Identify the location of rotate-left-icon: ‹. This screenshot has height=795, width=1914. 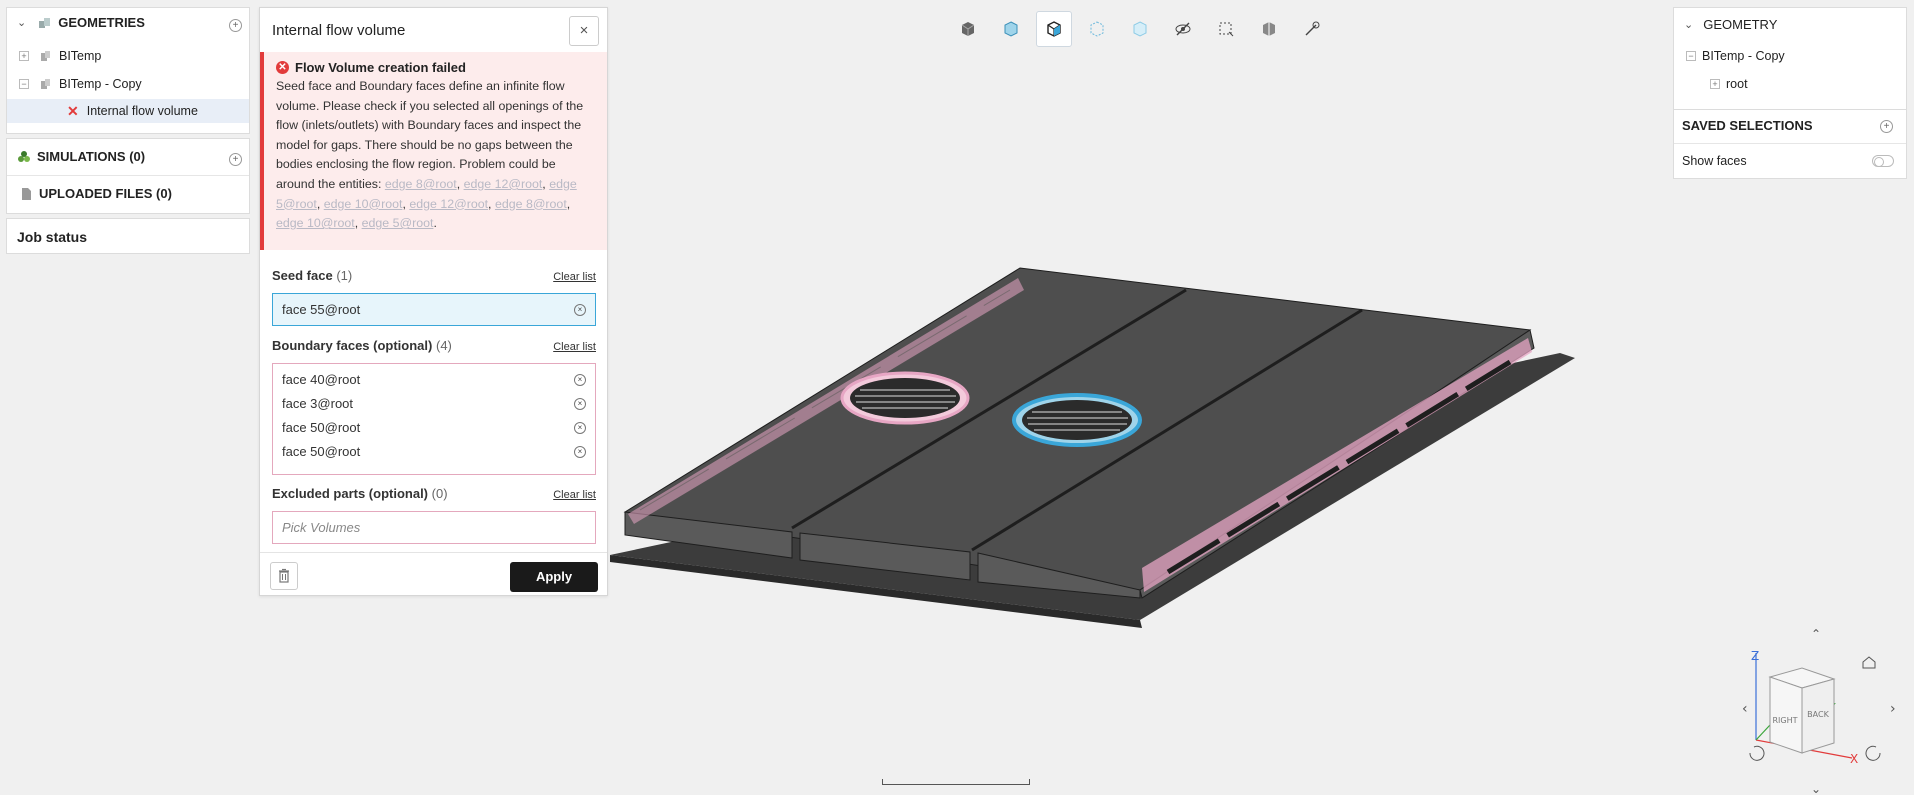
(1745, 709).